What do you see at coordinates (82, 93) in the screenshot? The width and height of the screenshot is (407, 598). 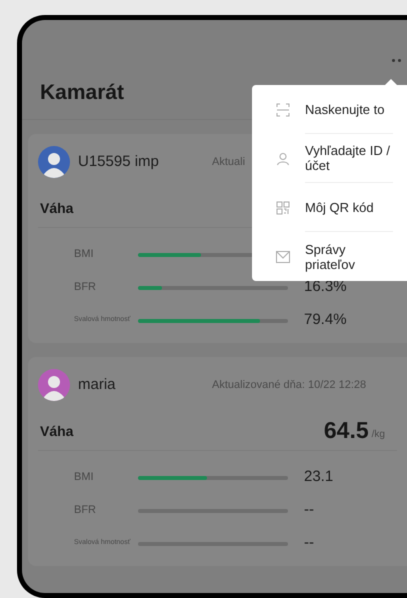 I see `page-title: Kamarát` at bounding box center [82, 93].